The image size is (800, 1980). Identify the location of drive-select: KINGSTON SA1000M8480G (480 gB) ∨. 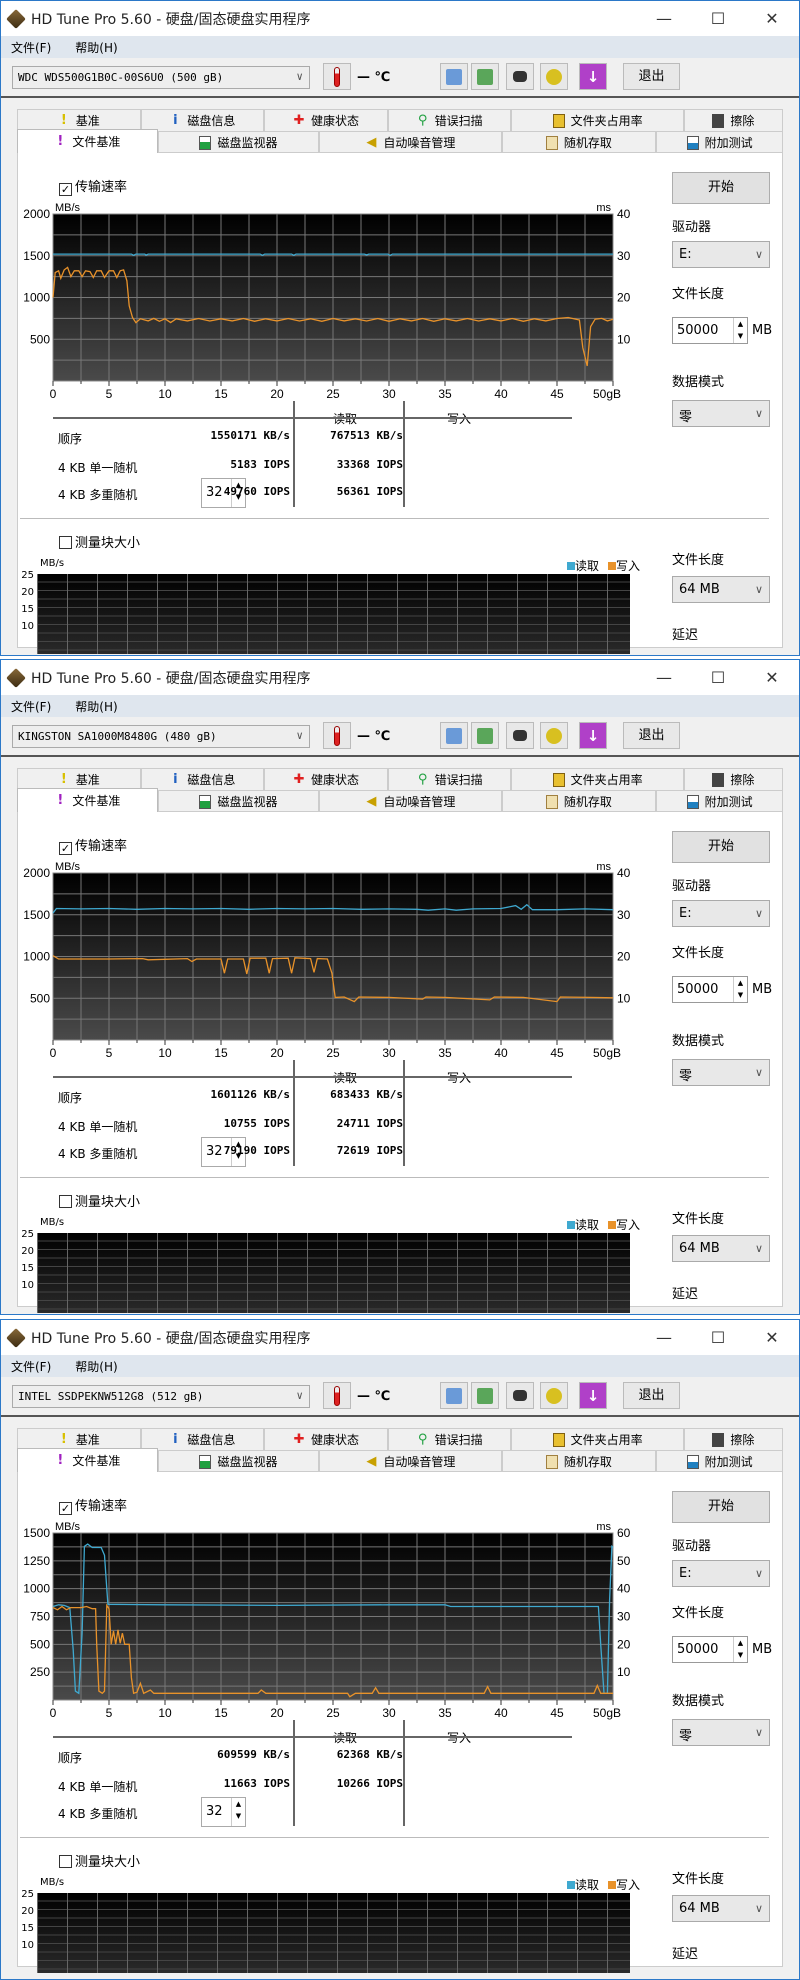
(161, 736).